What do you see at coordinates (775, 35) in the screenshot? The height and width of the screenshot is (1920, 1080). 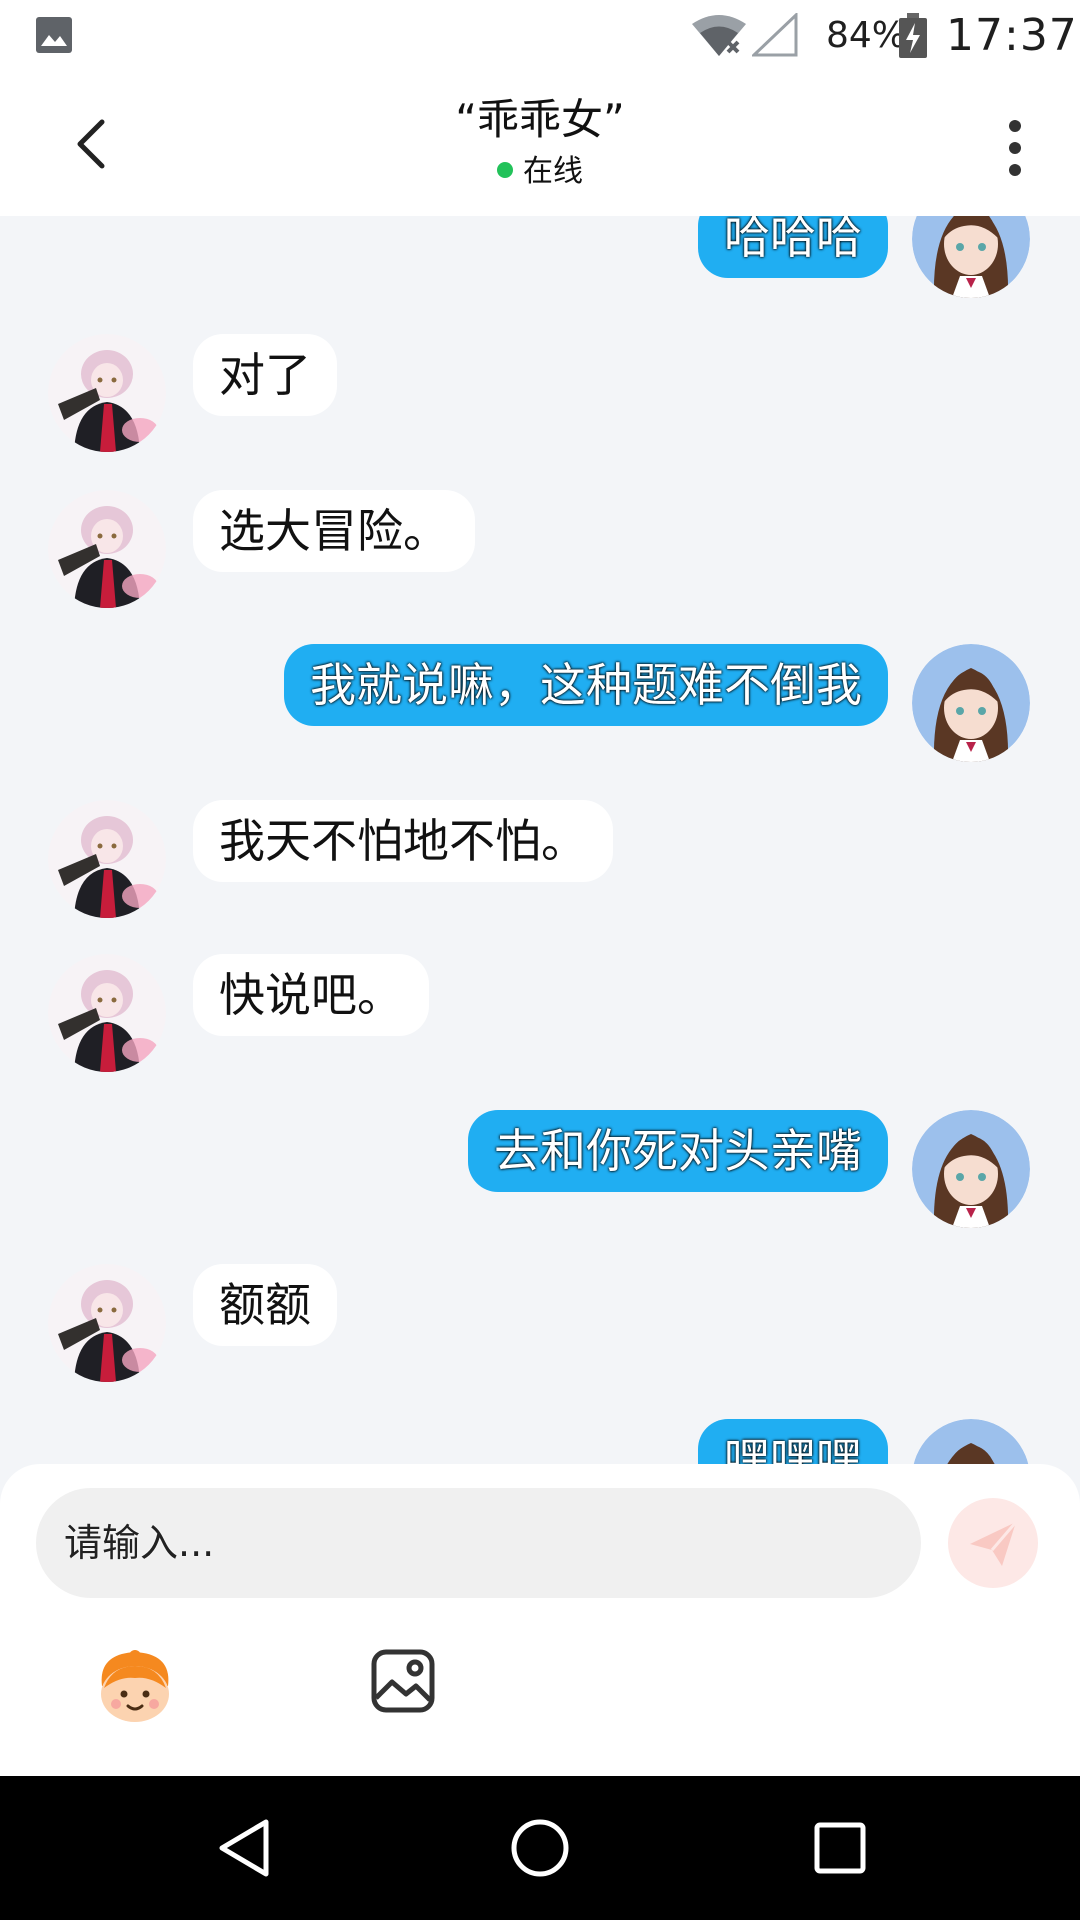 I see `signal-icon` at bounding box center [775, 35].